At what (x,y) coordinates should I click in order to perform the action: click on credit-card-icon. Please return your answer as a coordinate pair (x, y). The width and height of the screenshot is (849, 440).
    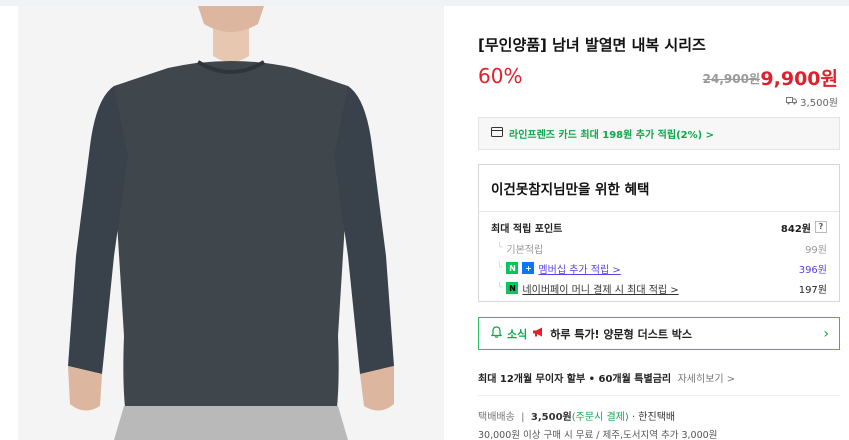
    Looking at the image, I should click on (497, 133).